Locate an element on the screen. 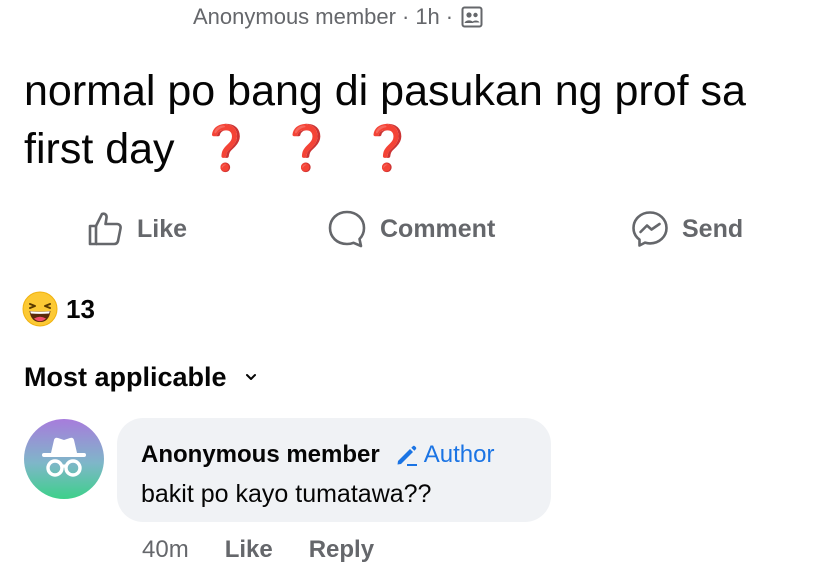 This screenshot has width=827, height=577. like-button: Like is located at coordinates (136, 229).